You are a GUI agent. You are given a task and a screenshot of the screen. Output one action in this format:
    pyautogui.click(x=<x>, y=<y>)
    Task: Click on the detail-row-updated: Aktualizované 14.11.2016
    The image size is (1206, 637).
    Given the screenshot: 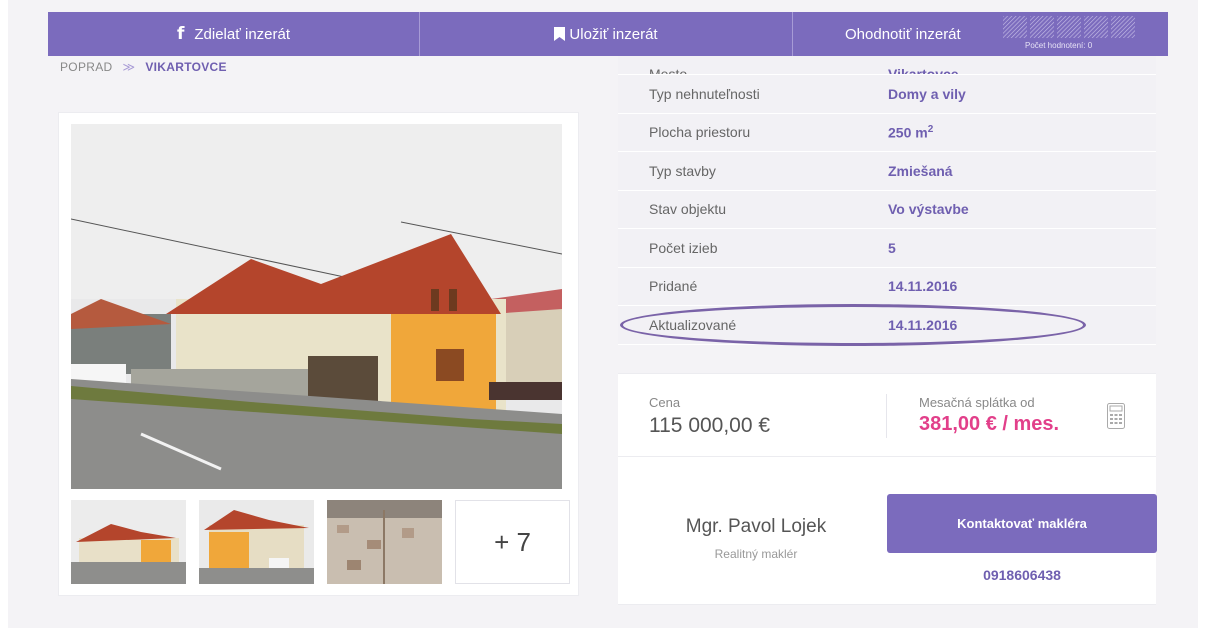 What is the action you would take?
    pyautogui.click(x=887, y=325)
    